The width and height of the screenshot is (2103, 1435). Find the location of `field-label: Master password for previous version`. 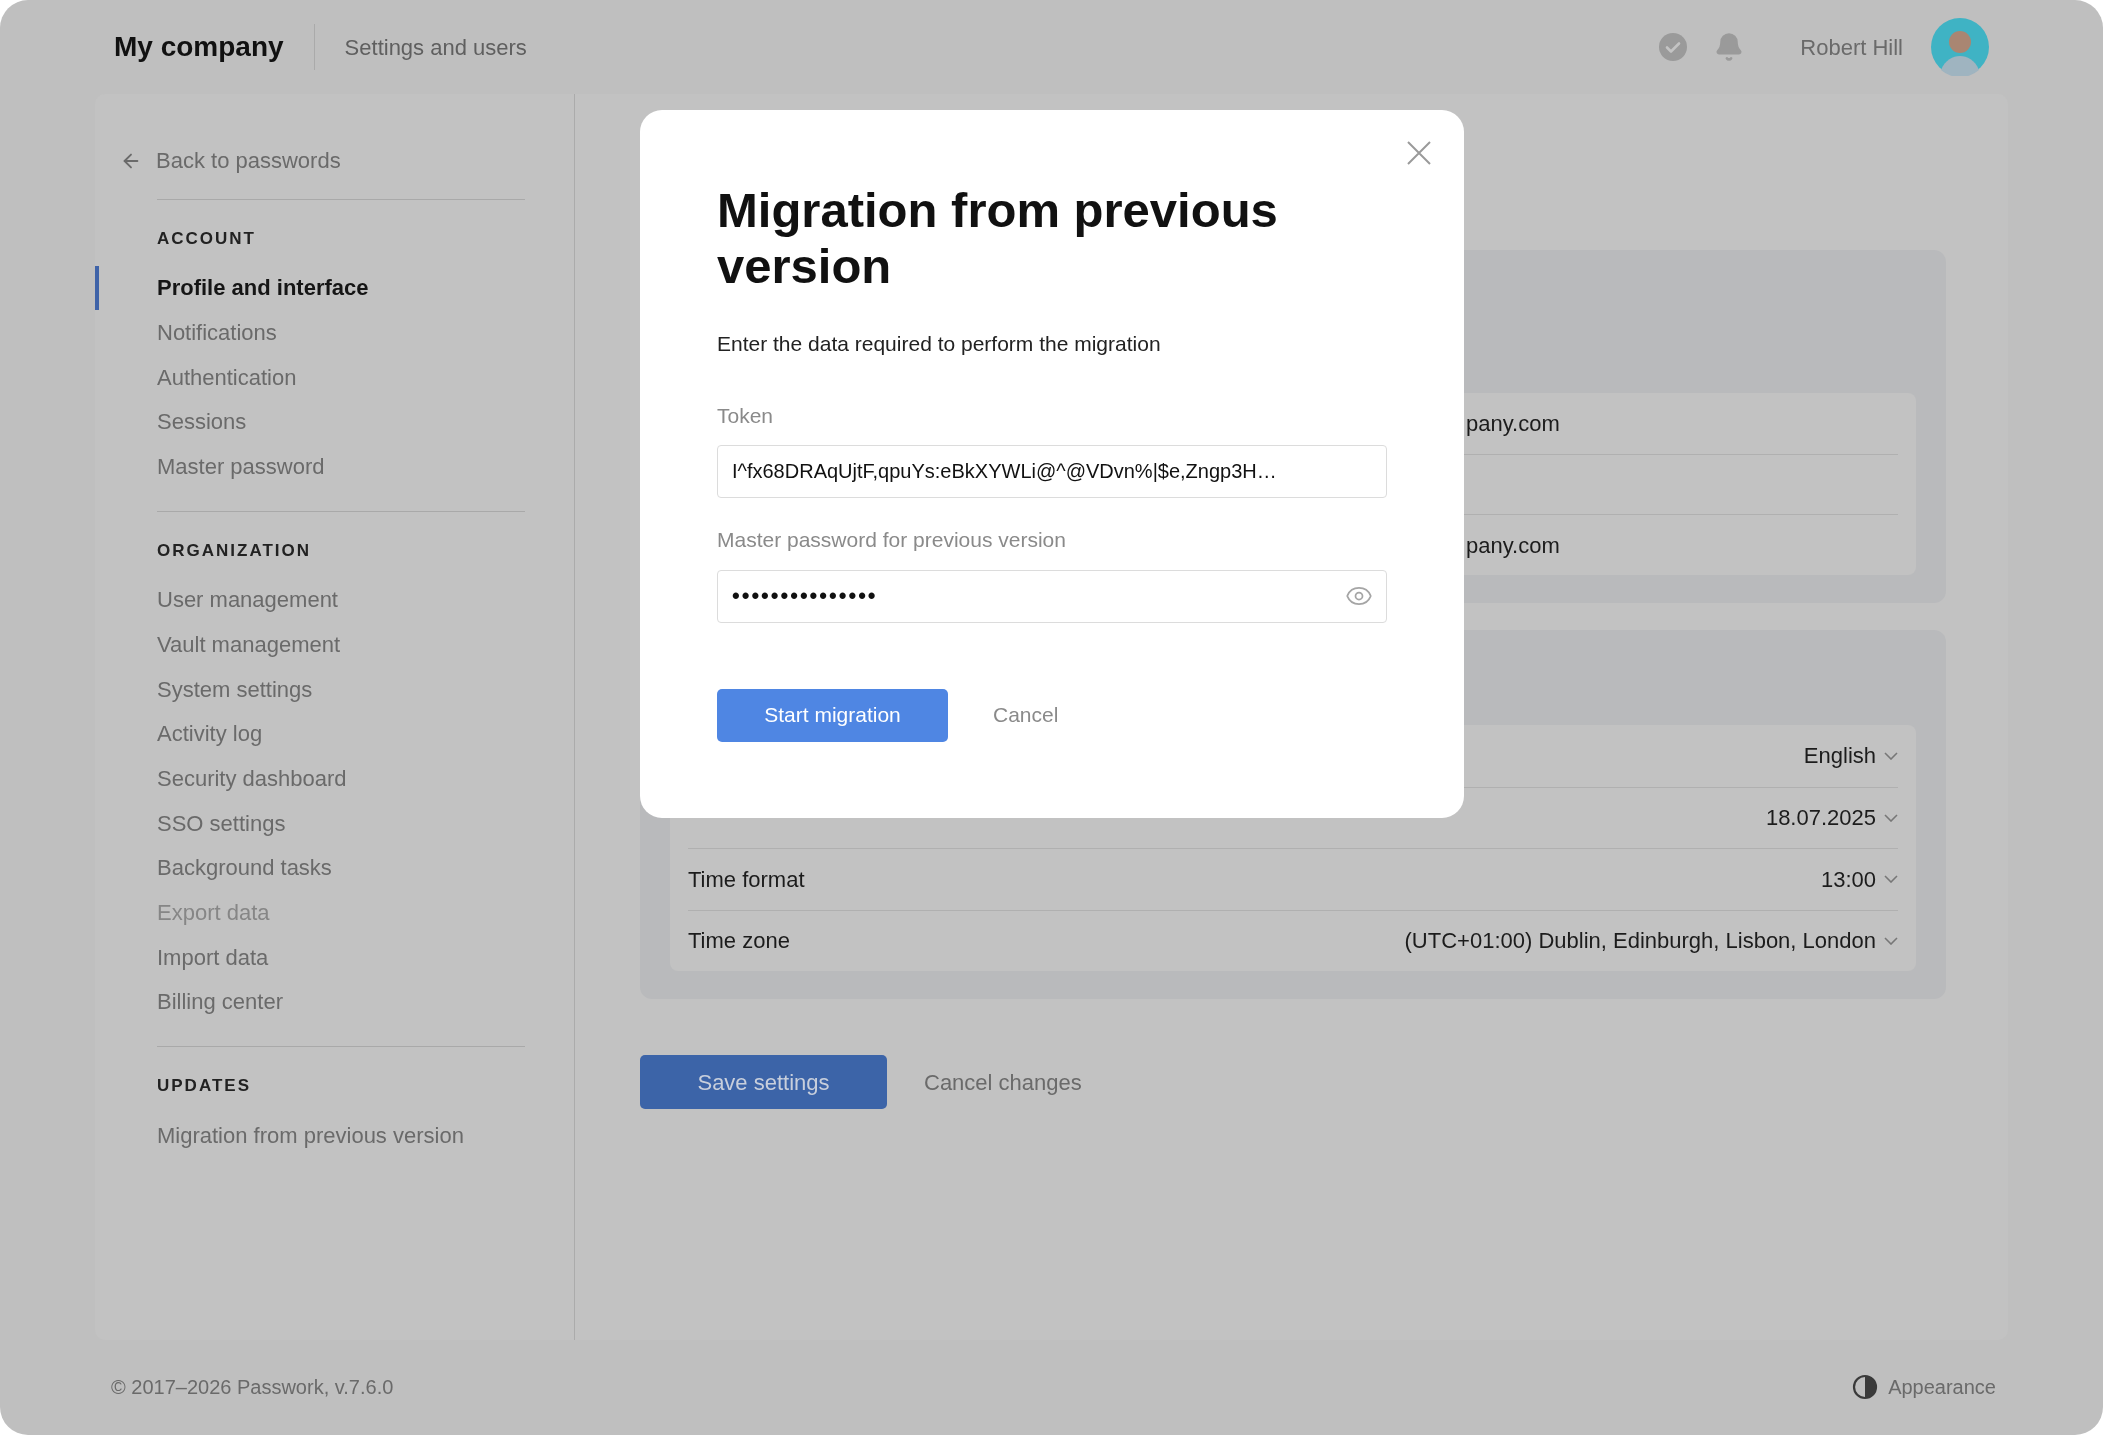

field-label: Master password for previous version is located at coordinates (891, 540).